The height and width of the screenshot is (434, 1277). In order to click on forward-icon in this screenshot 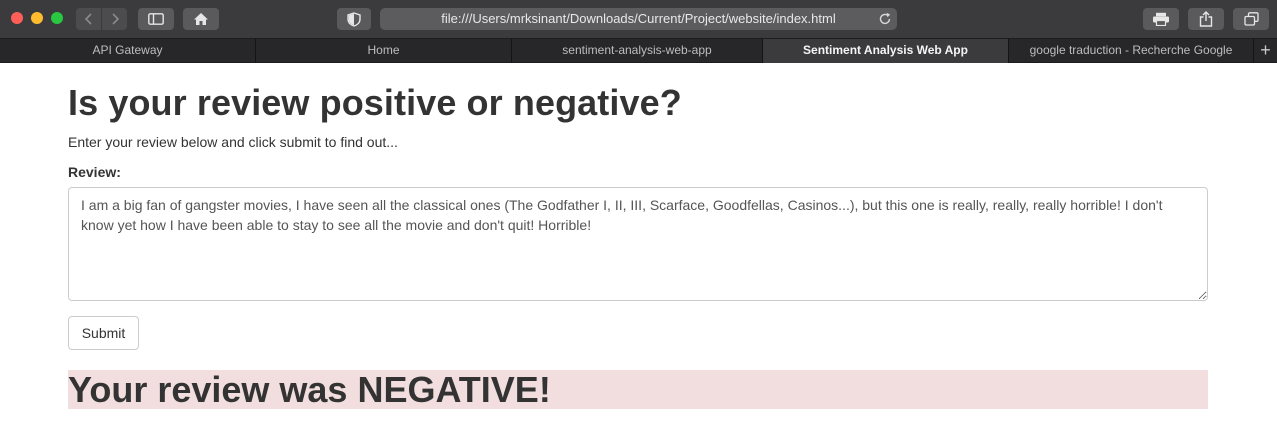, I will do `click(115, 19)`.